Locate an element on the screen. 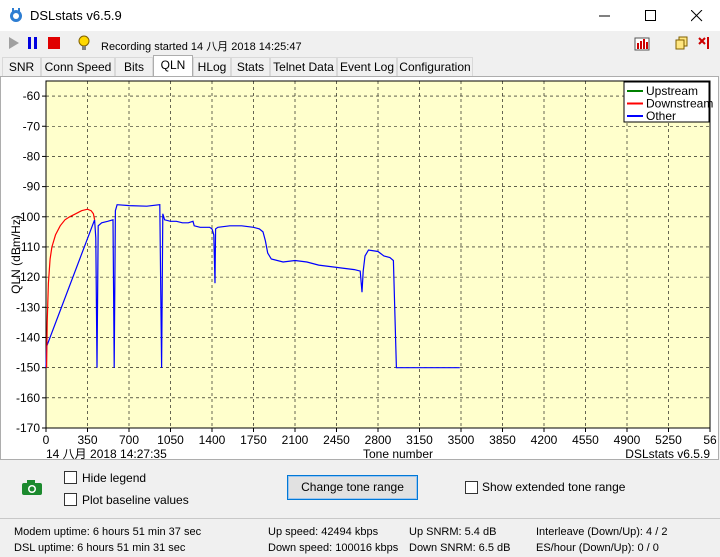  x-tick-label: 3150 is located at coordinates (419, 440).